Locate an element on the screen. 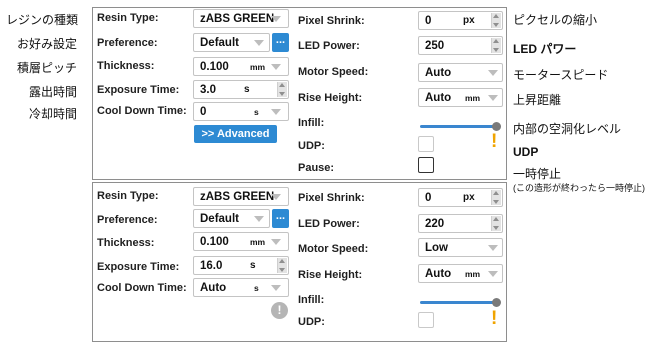  cool-down-time-select: 0 s is located at coordinates (241, 111).